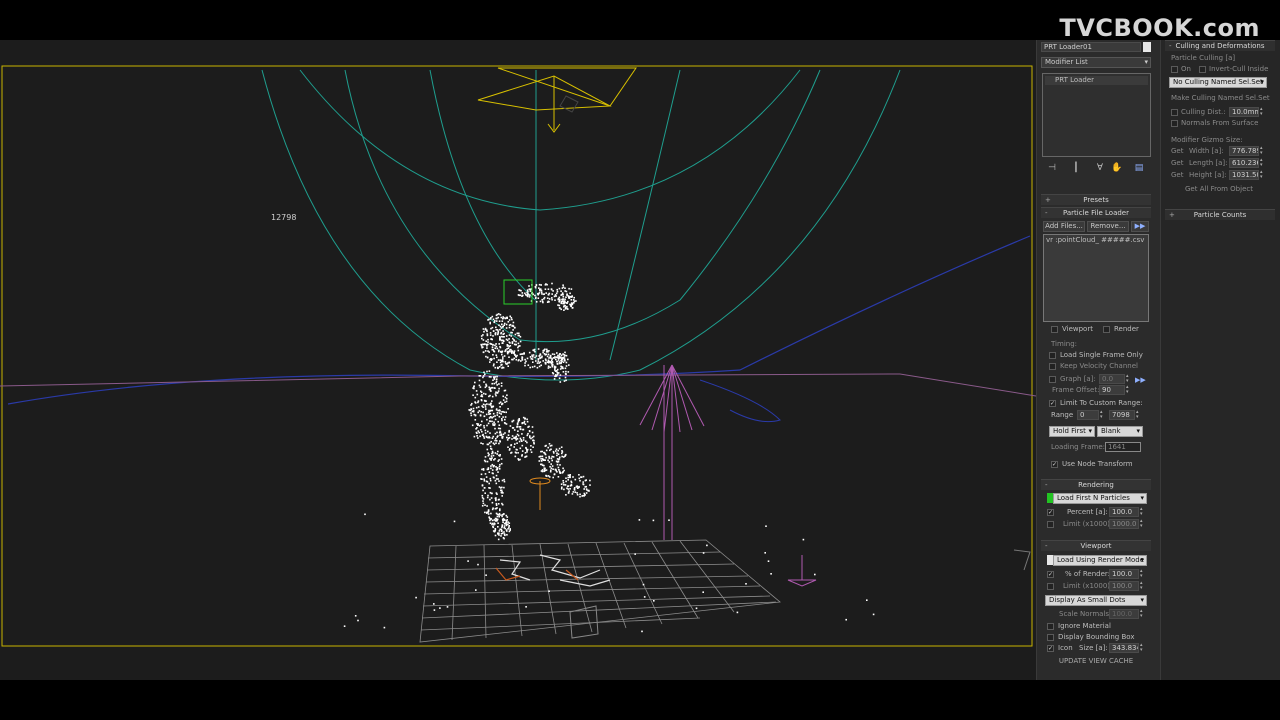  What do you see at coordinates (1202, 69) in the screenshot?
I see `invert-cull-checkbox` at bounding box center [1202, 69].